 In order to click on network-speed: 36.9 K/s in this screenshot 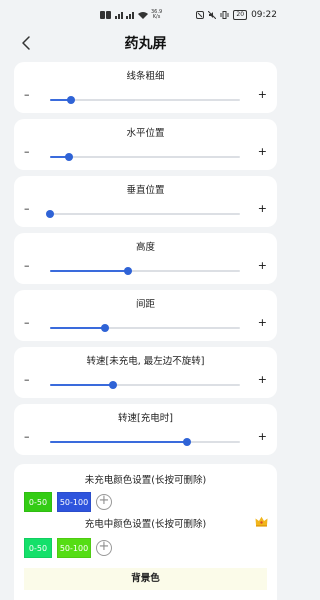, I will do `click(156, 15)`.